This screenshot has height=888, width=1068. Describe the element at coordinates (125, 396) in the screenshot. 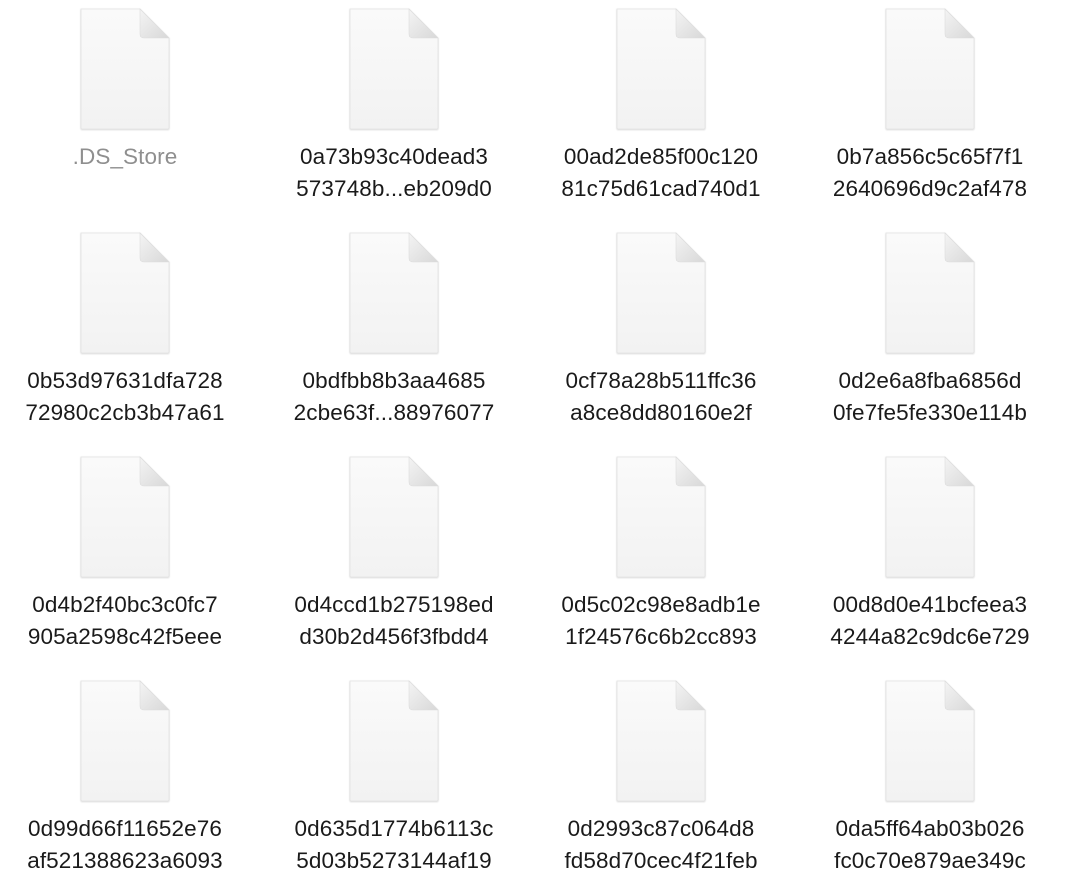

I see `file-name: 0b53d97631dfa728 72980c2cb3b47a61` at that location.